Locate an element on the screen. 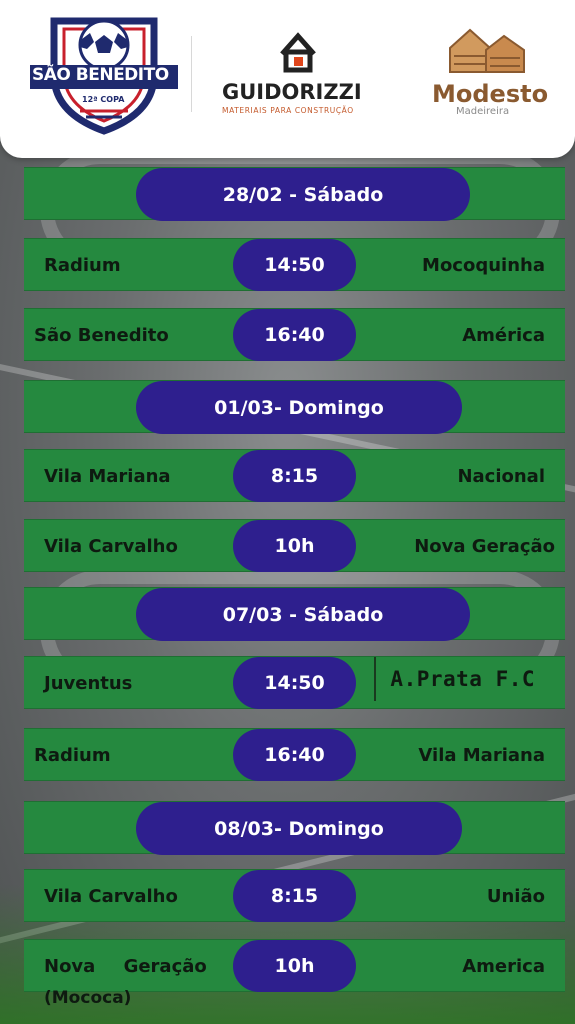  date-row: 28/02 - Sábado is located at coordinates (294, 194).